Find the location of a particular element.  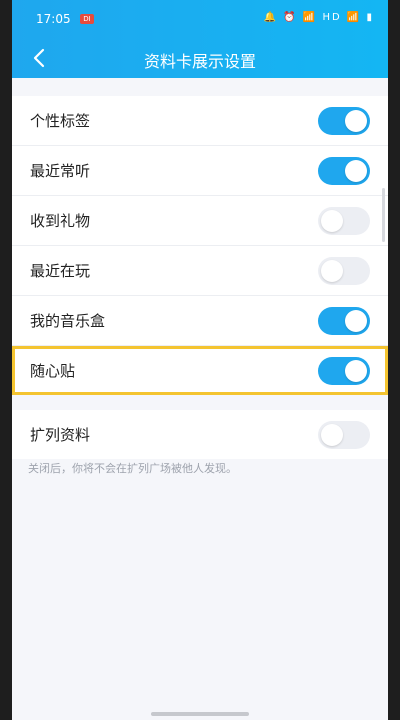

page-title: 资料卡展示设置 is located at coordinates (199, 61).